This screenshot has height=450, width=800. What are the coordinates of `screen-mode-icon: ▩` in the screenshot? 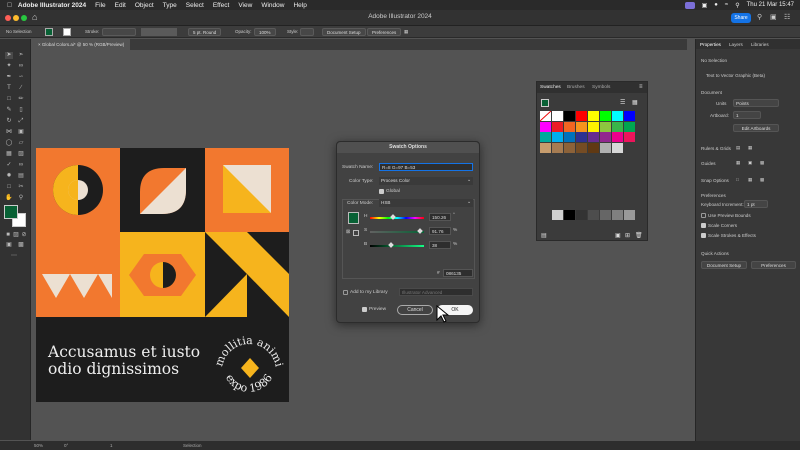 It's located at (21, 245).